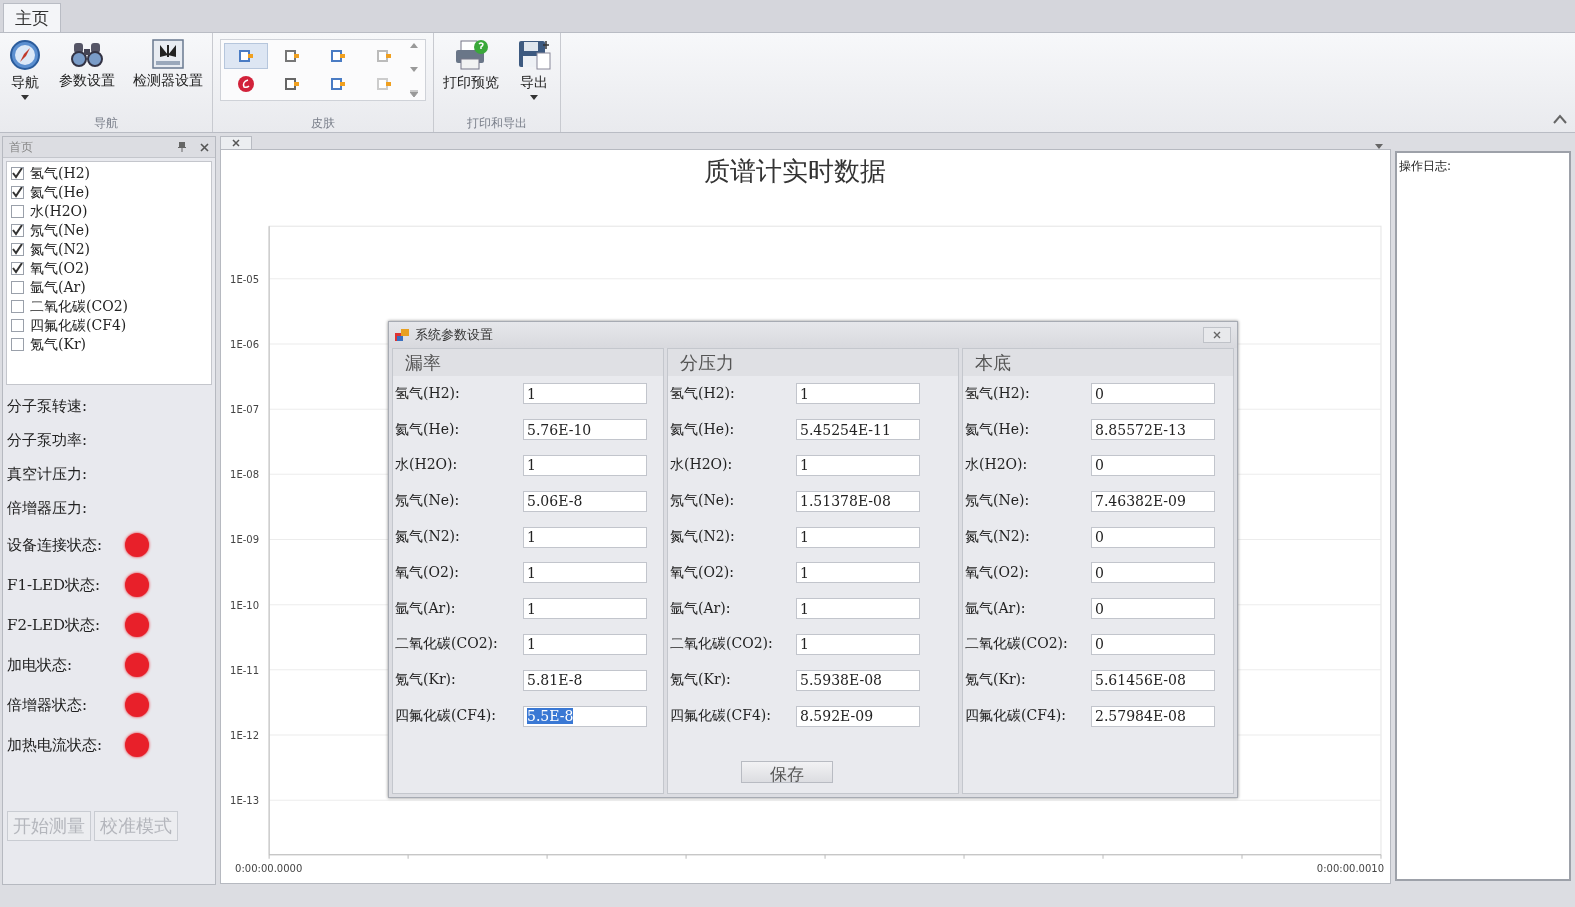  What do you see at coordinates (497, 123) in the screenshot?
I see `group-title: 打印和导出` at bounding box center [497, 123].